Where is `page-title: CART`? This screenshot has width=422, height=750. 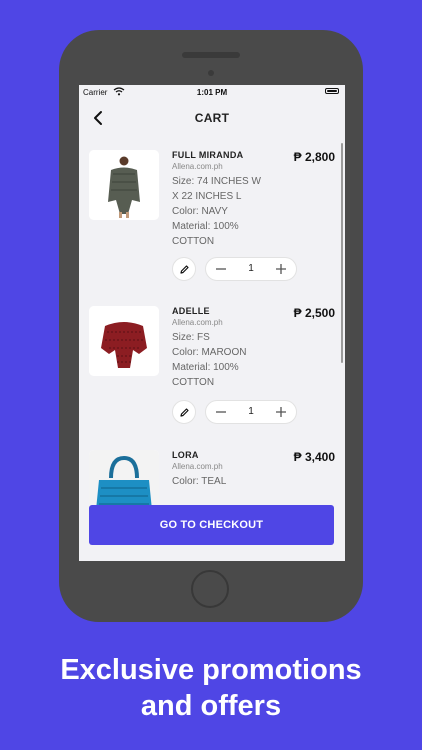 page-title: CART is located at coordinates (212, 118).